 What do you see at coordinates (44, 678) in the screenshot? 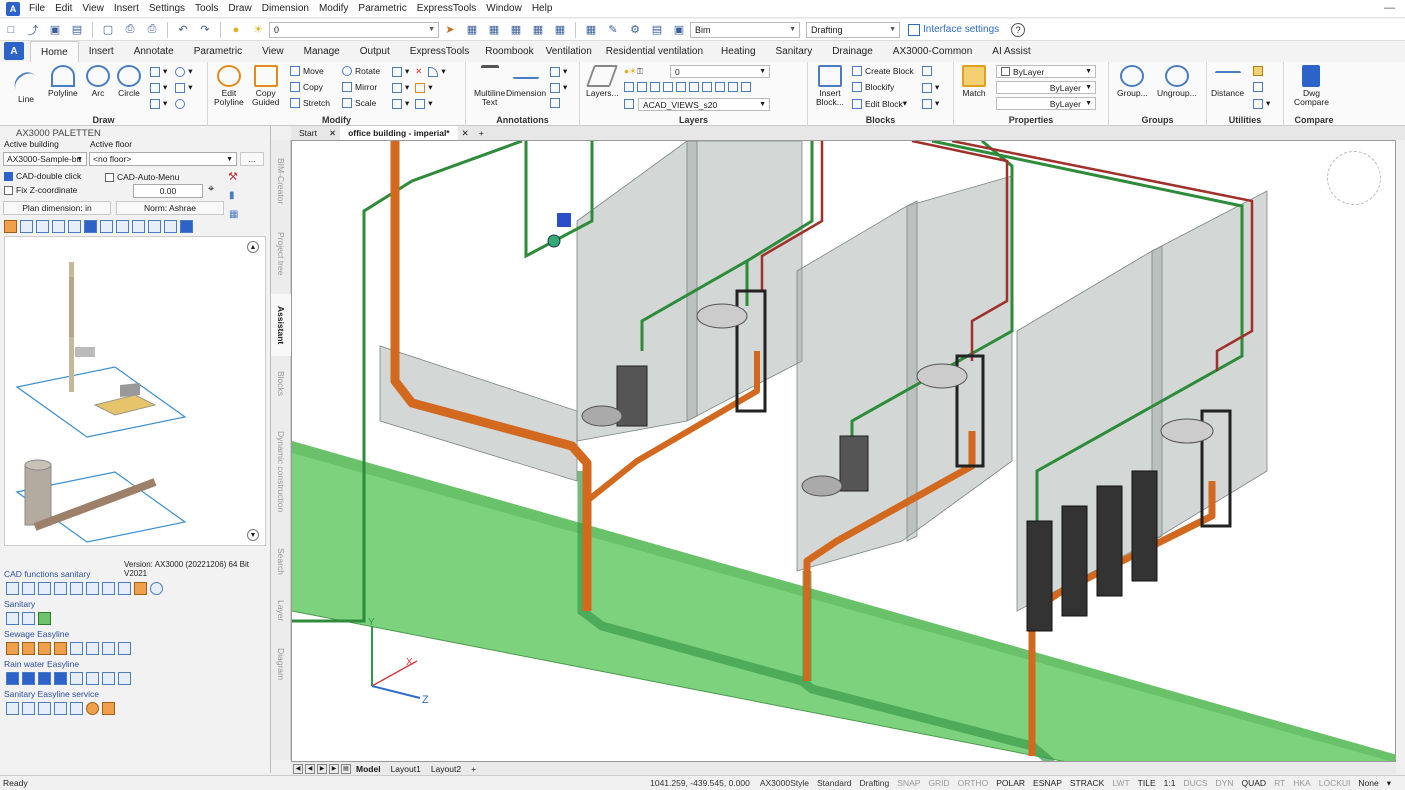
I see `rain-tool-3-icon` at bounding box center [44, 678].